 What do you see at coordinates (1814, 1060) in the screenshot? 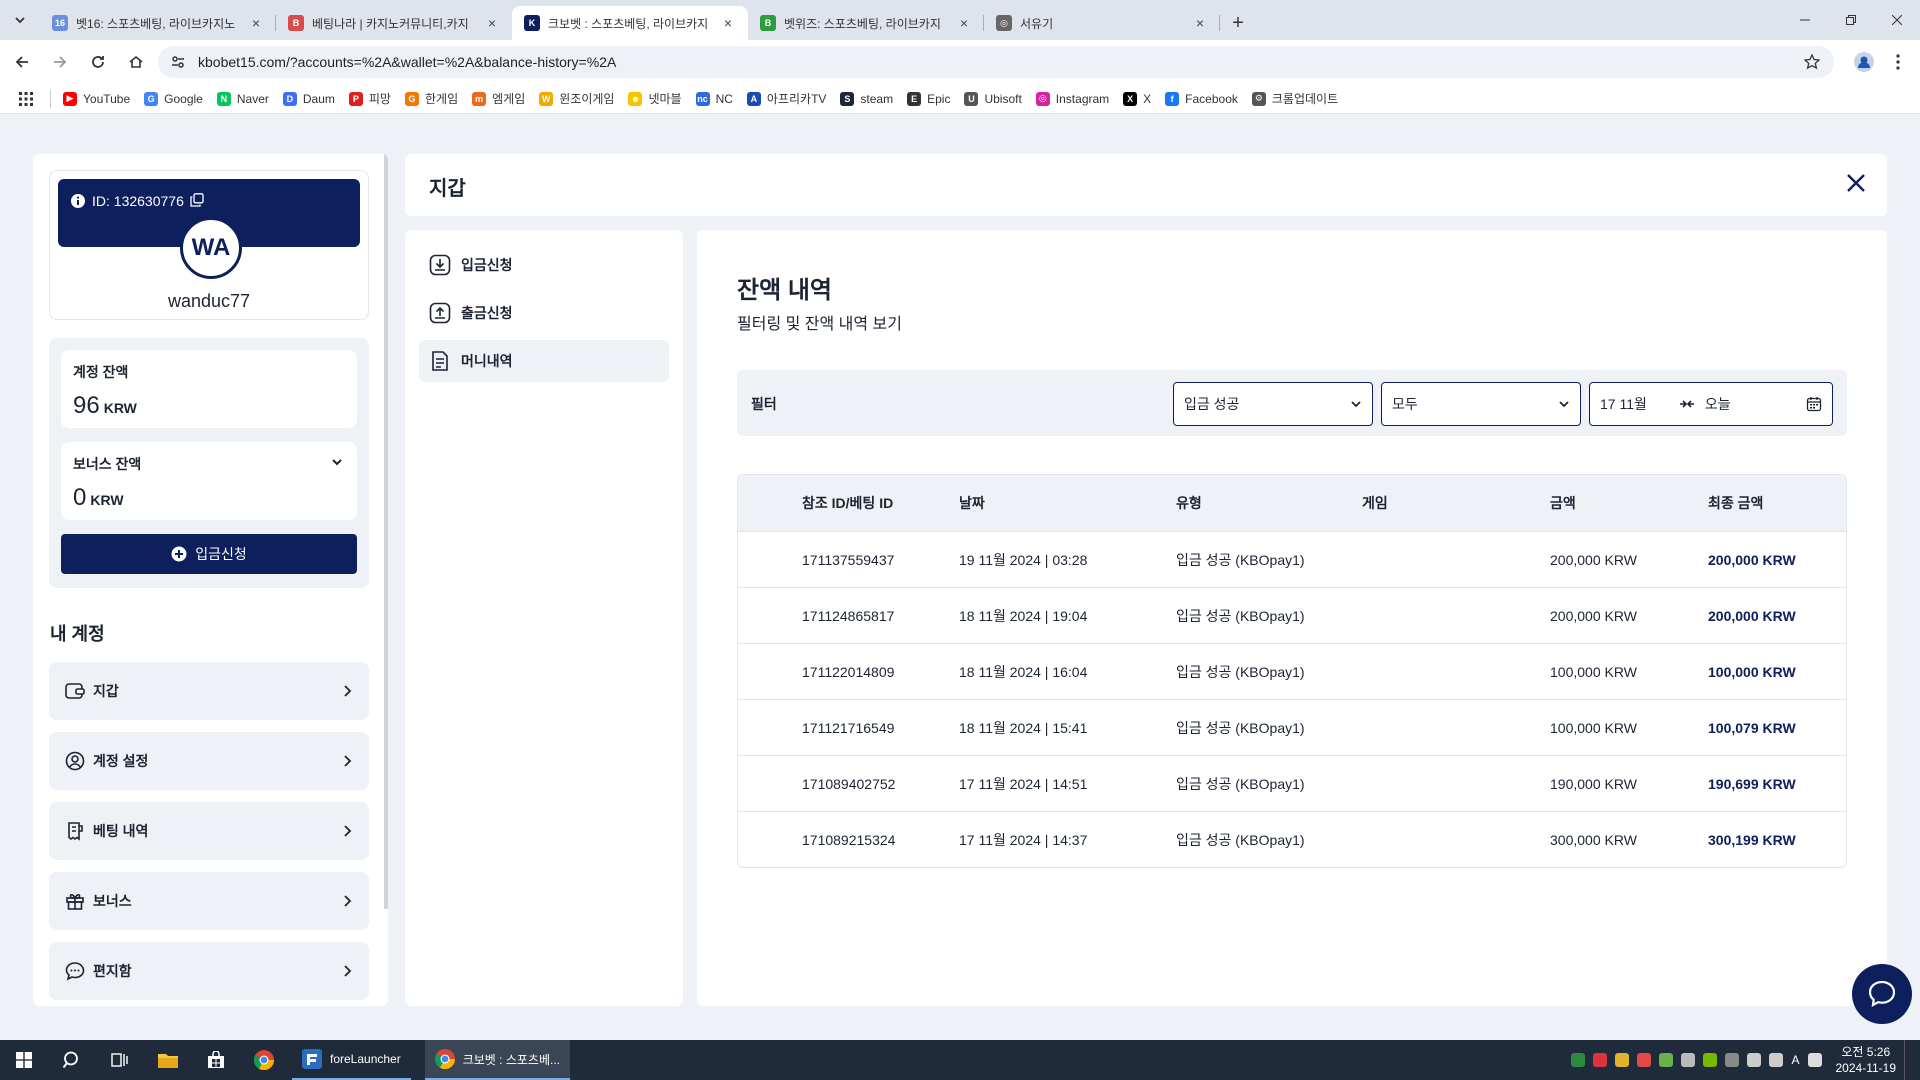
I see `keyboard-icon` at bounding box center [1814, 1060].